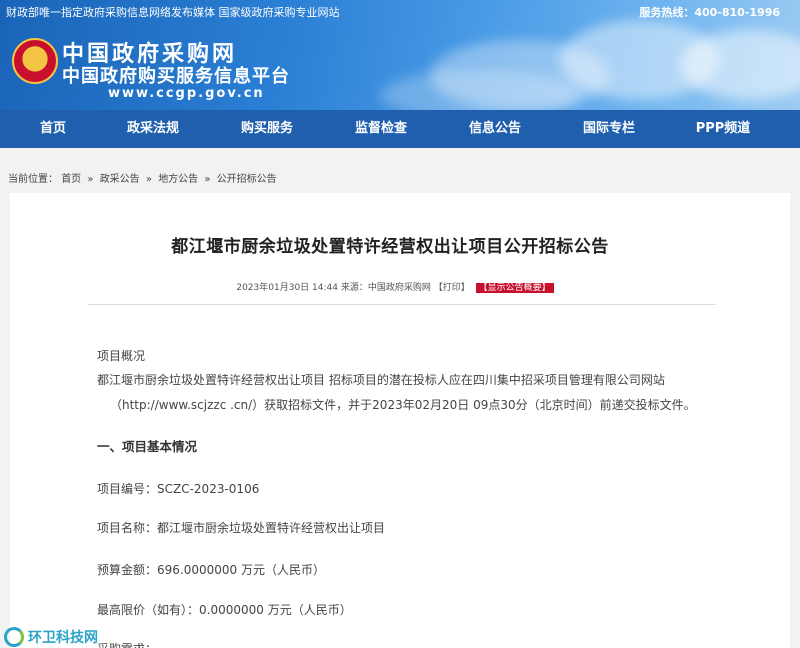  What do you see at coordinates (709, 12) in the screenshot?
I see `service-hotline: 服务热线：400-810-1996` at bounding box center [709, 12].